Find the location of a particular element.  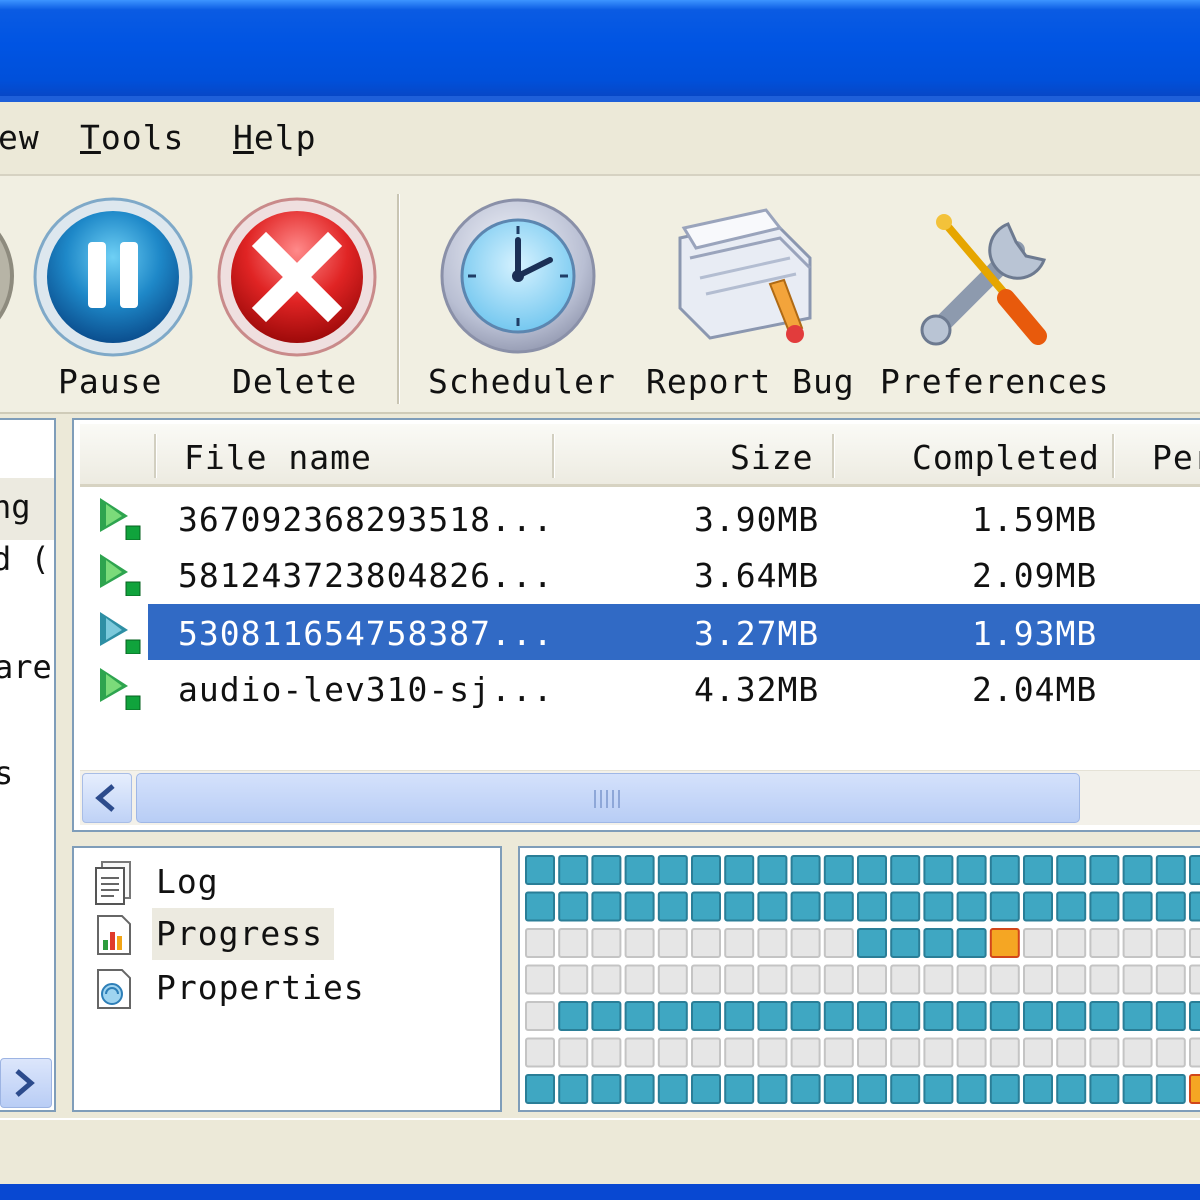

sidebar-item-completed: d ( is located at coordinates (25, 559).